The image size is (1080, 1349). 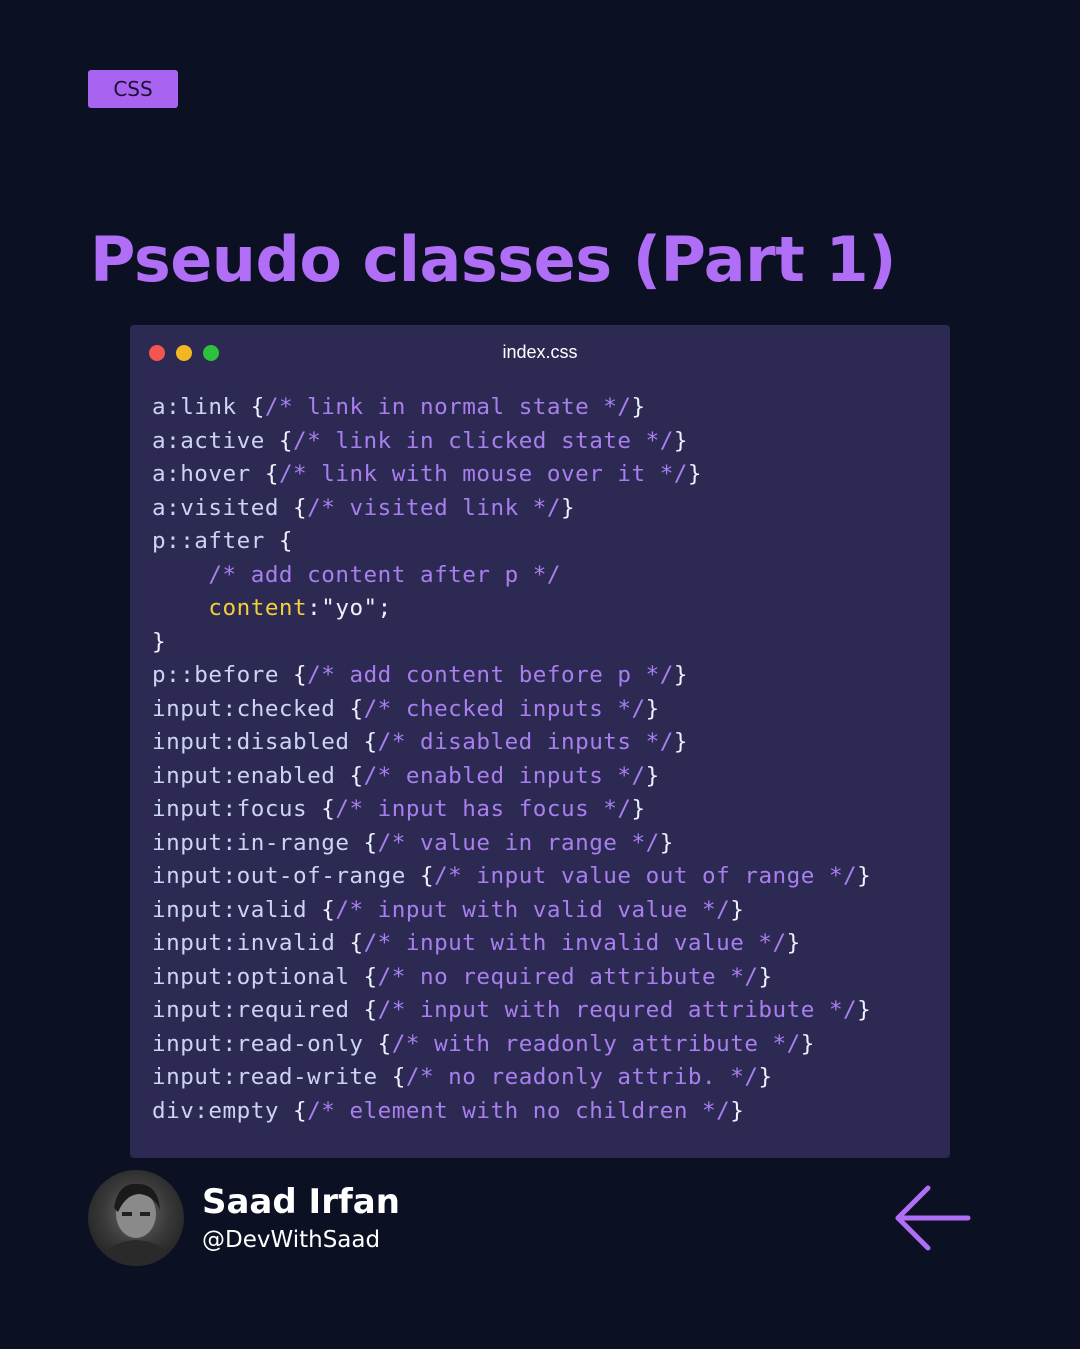 What do you see at coordinates (511, 408) in the screenshot?
I see `code-line: a:link {/* link in normal state */}` at bounding box center [511, 408].